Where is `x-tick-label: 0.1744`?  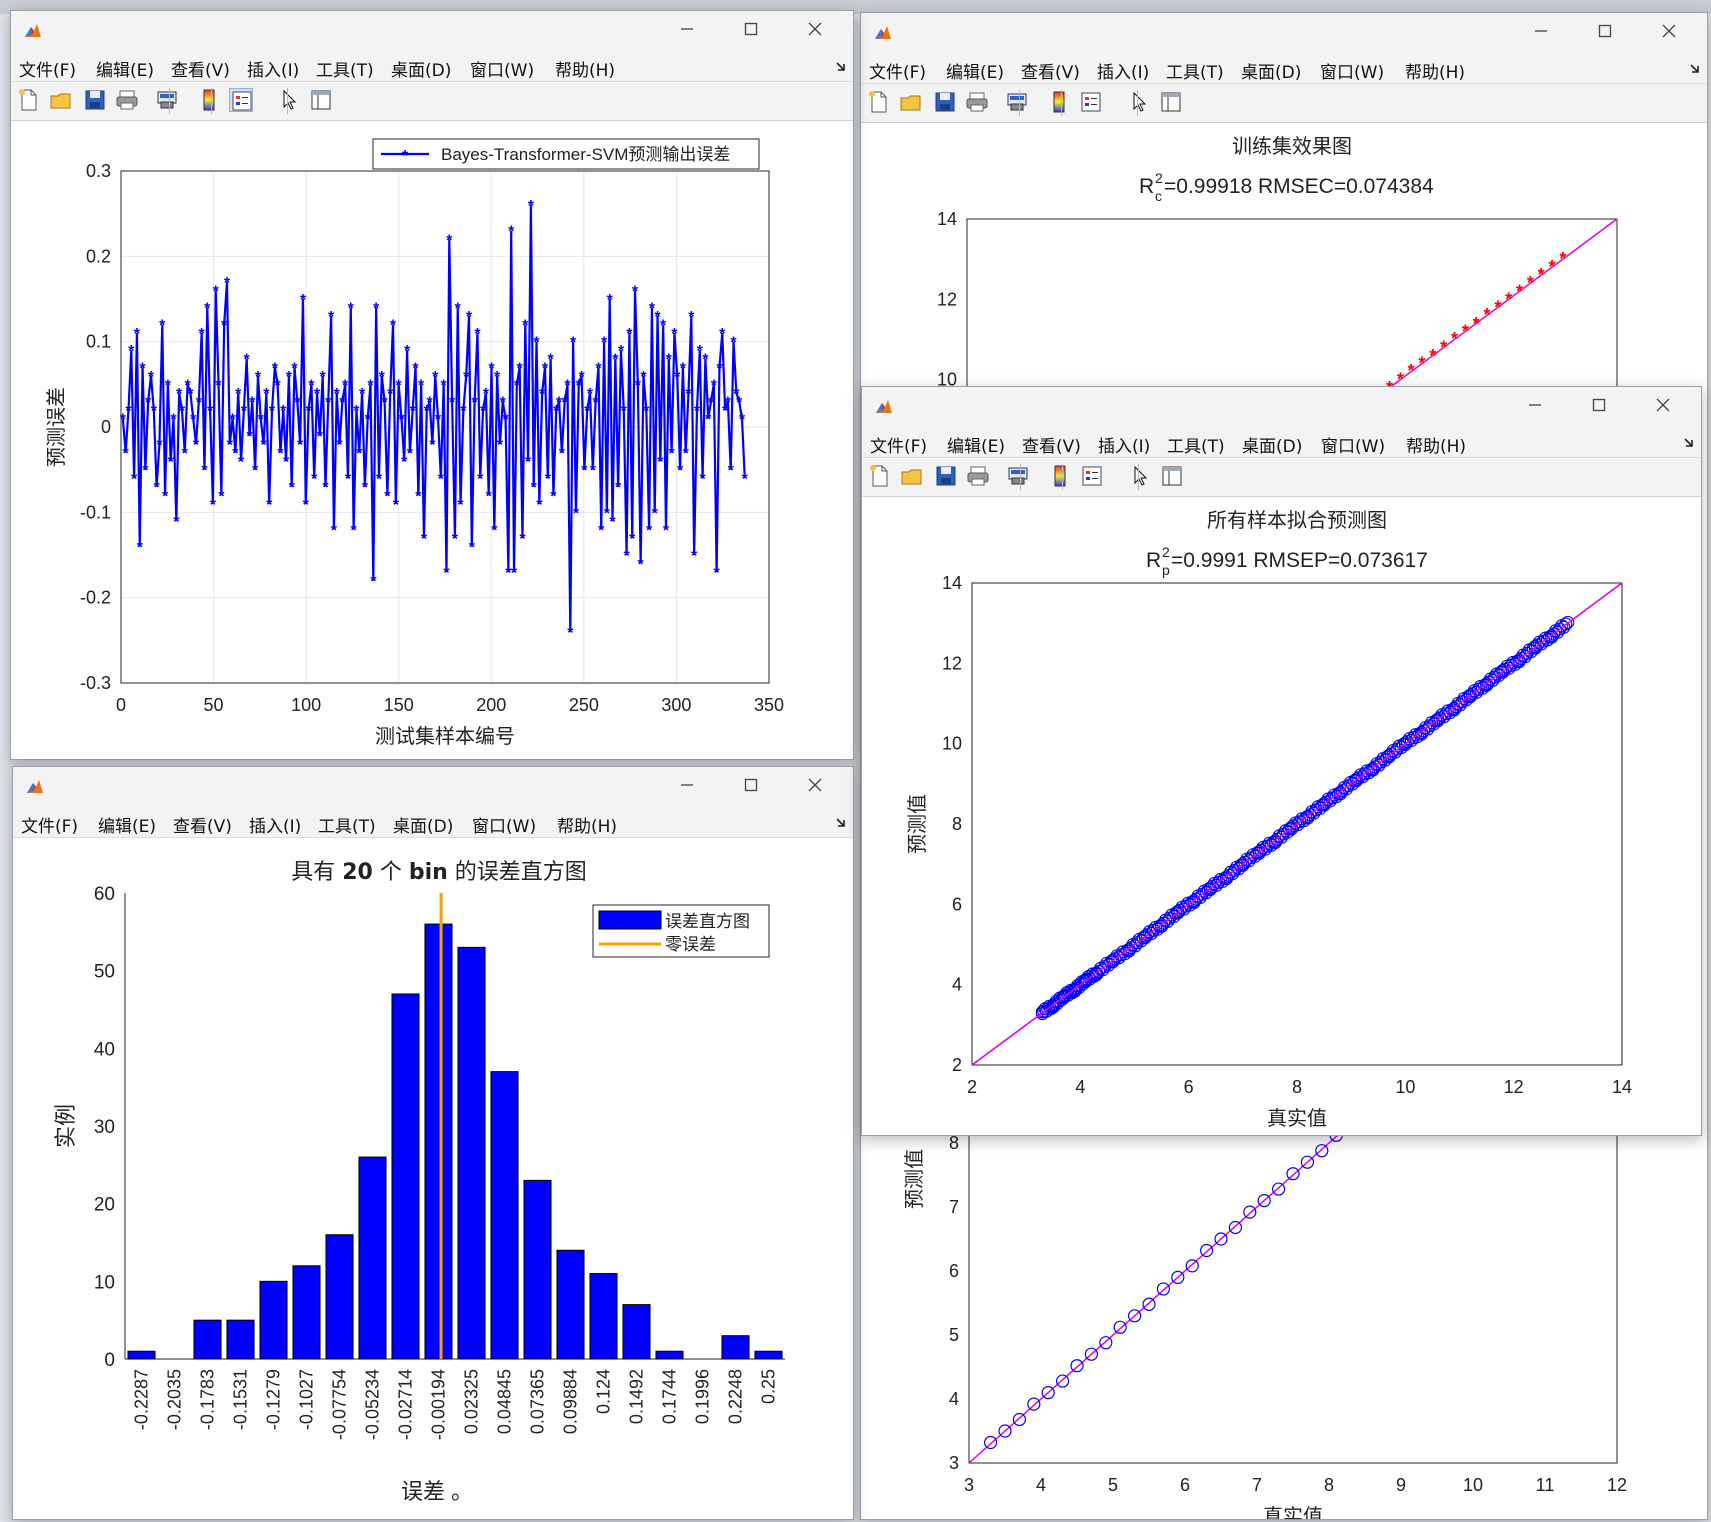 x-tick-label: 0.1744 is located at coordinates (670, 1396).